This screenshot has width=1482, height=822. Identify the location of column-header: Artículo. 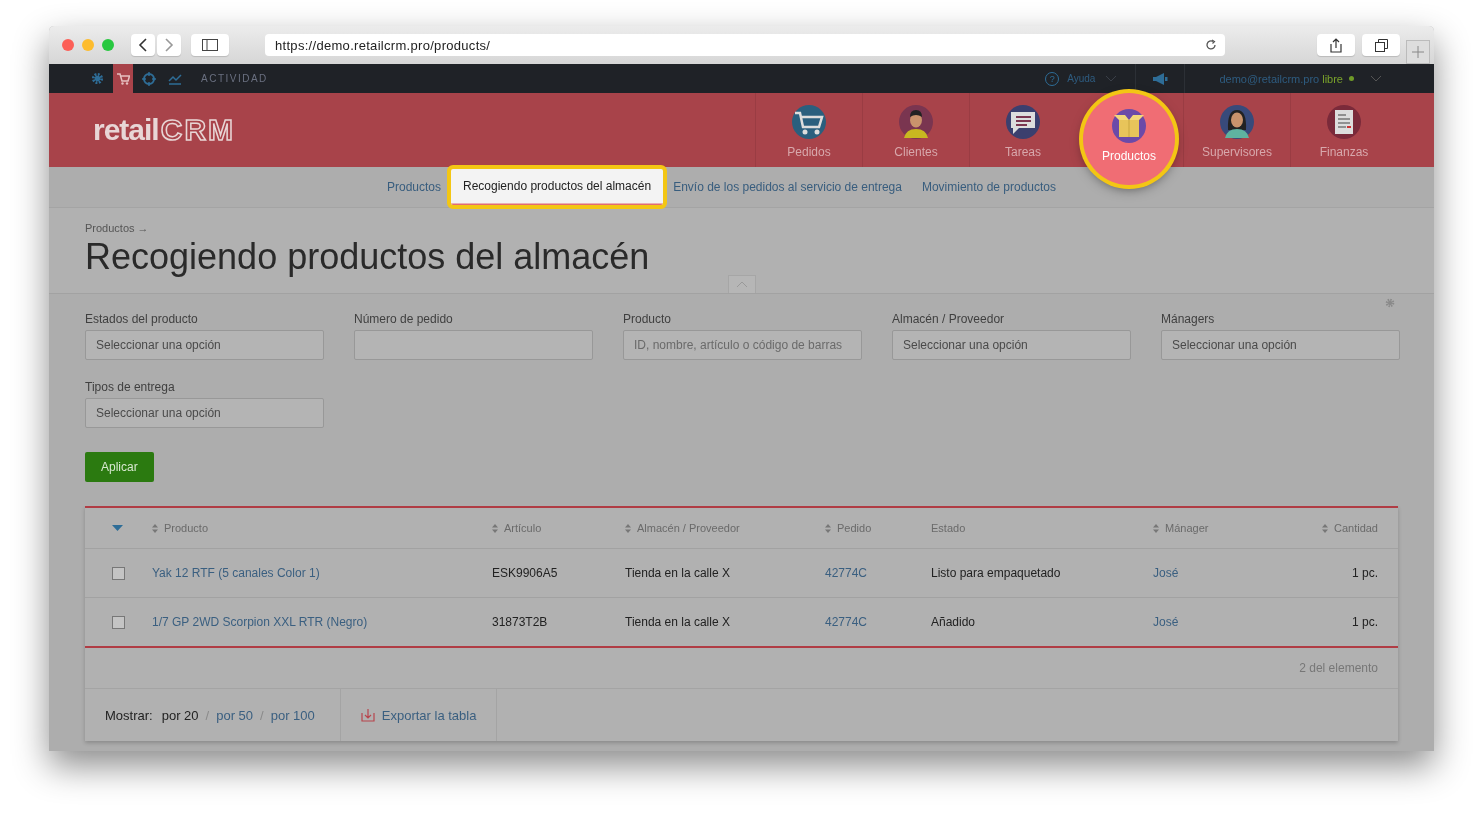
(523, 528).